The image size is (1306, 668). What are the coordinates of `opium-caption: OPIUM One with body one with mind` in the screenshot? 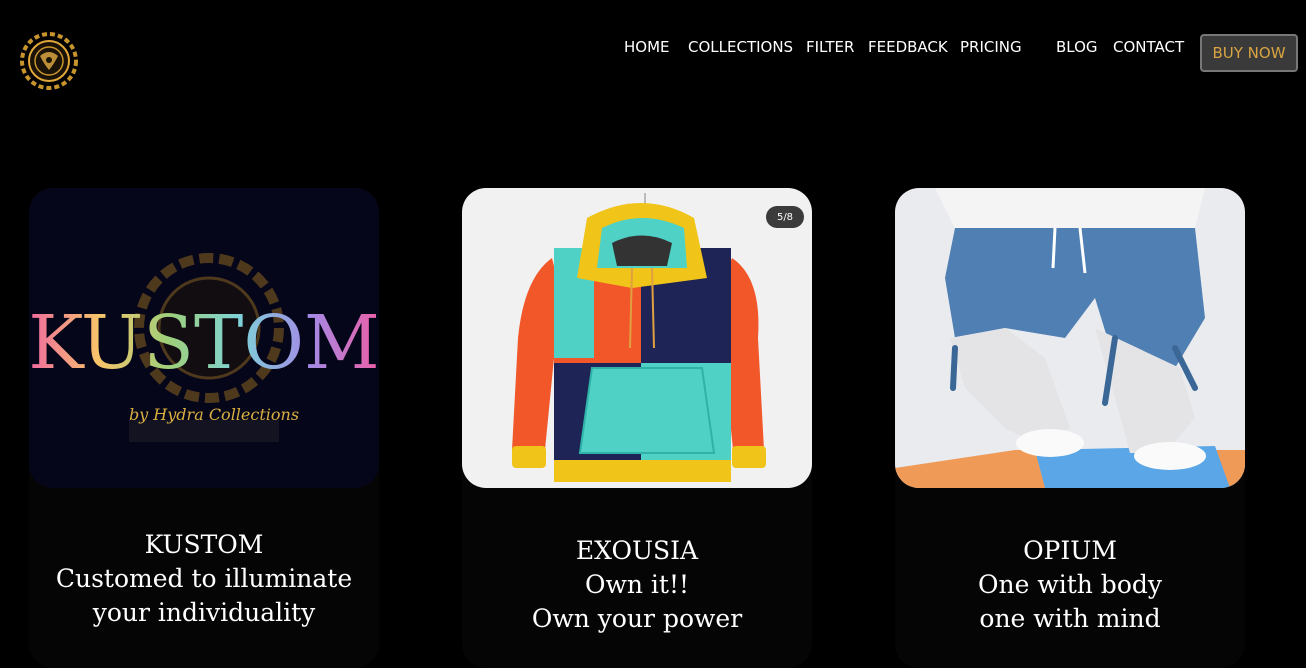 It's located at (1070, 585).